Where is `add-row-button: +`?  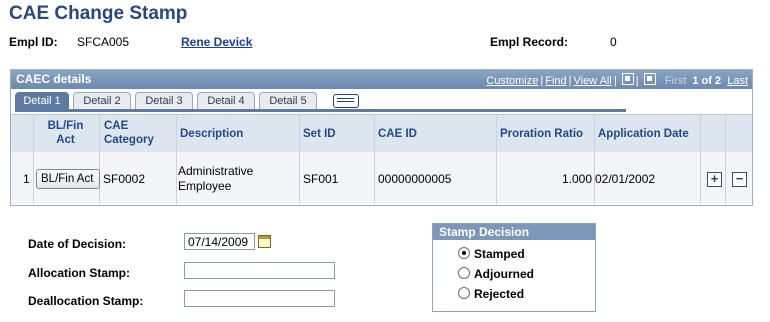 add-row-button: + is located at coordinates (714, 179).